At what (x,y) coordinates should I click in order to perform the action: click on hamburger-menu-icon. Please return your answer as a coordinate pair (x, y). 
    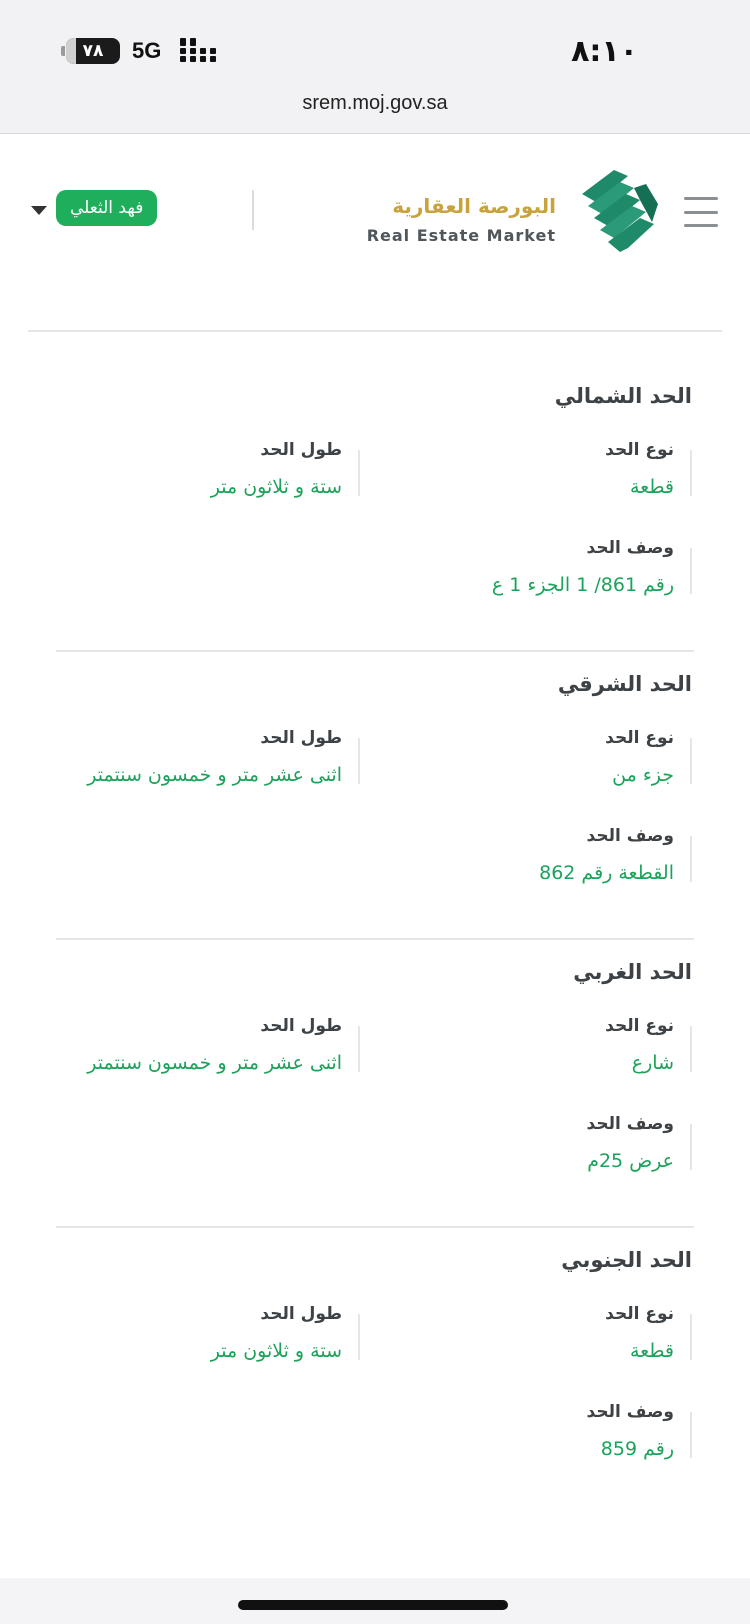
    Looking at the image, I should click on (701, 212).